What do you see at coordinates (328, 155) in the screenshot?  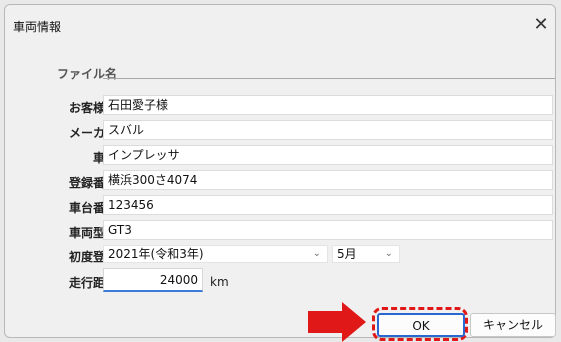 I see `model-field: インプレッサ` at bounding box center [328, 155].